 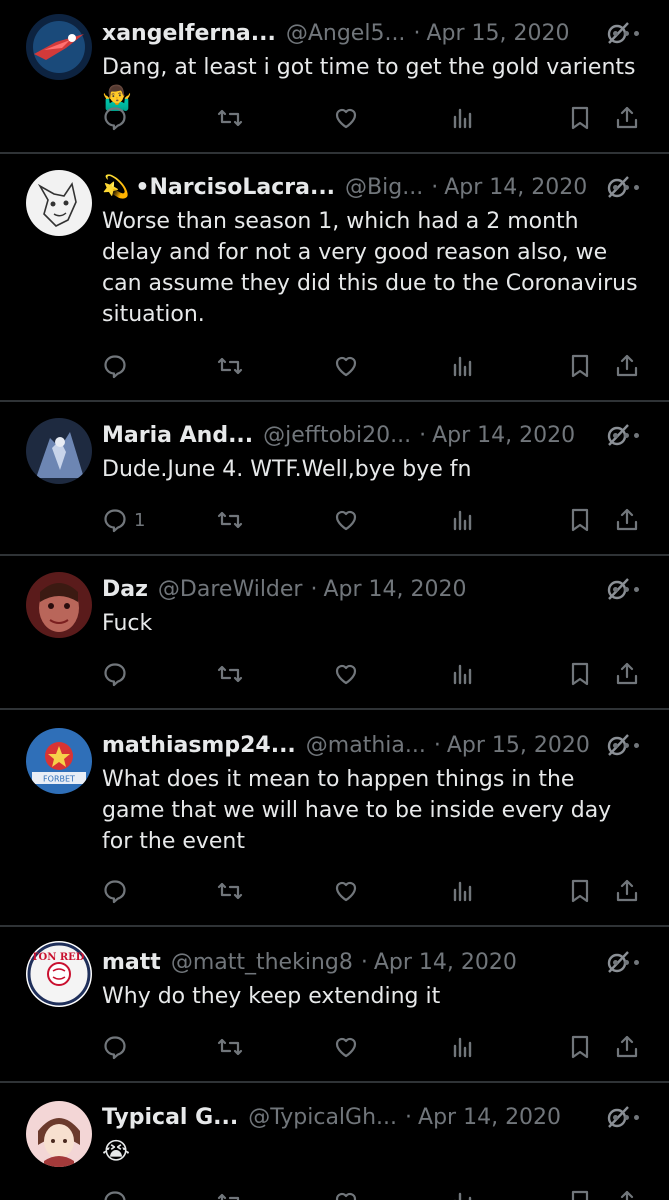 I want to click on reply-button: 1, so click(x=123, y=520).